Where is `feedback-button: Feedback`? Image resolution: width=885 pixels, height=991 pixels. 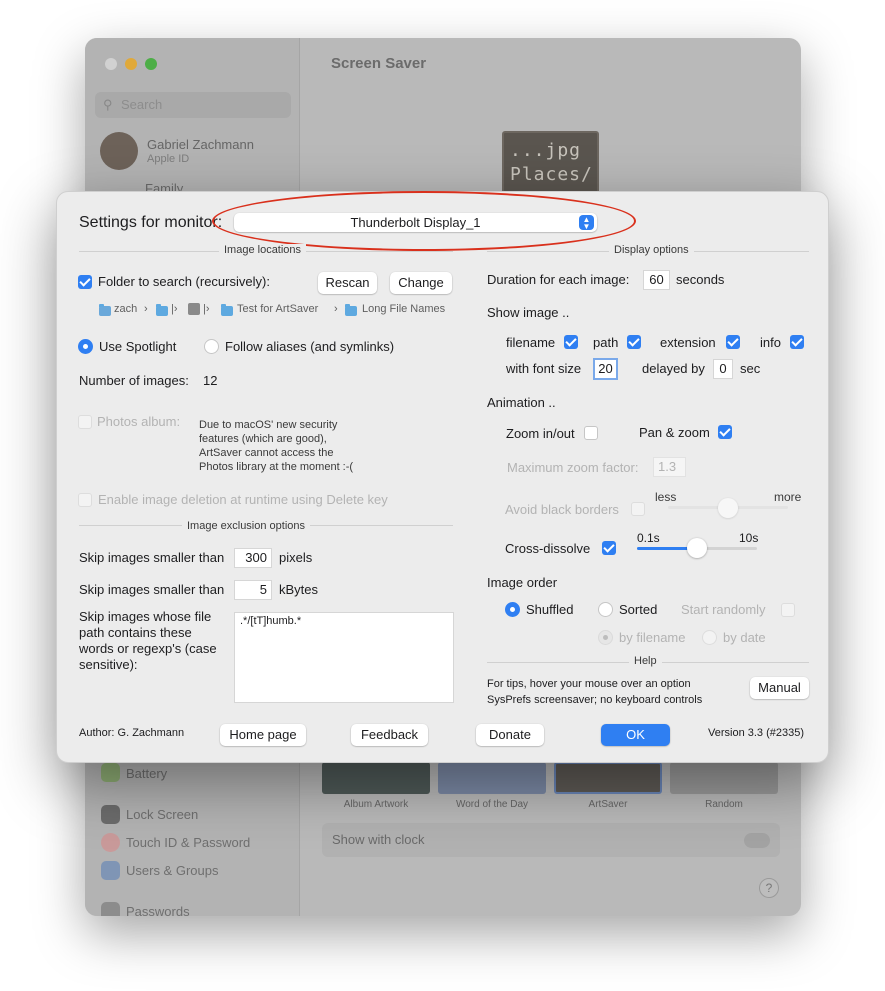 feedback-button: Feedback is located at coordinates (389, 735).